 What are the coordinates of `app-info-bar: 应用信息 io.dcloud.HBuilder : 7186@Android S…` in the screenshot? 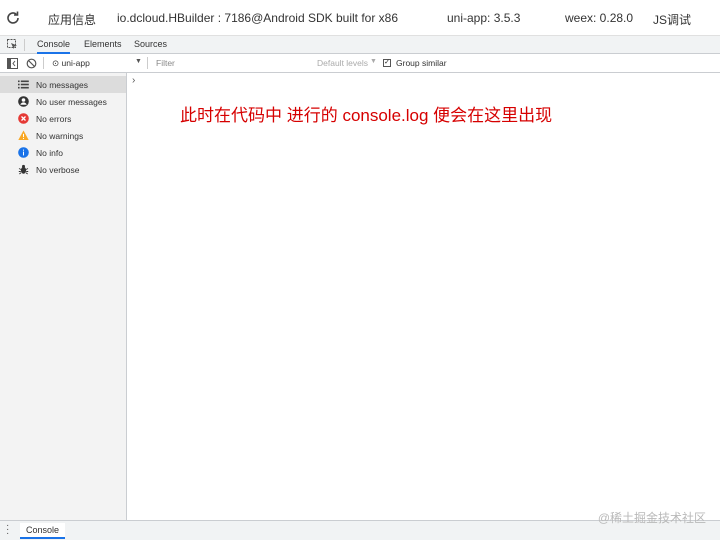 It's located at (360, 18).